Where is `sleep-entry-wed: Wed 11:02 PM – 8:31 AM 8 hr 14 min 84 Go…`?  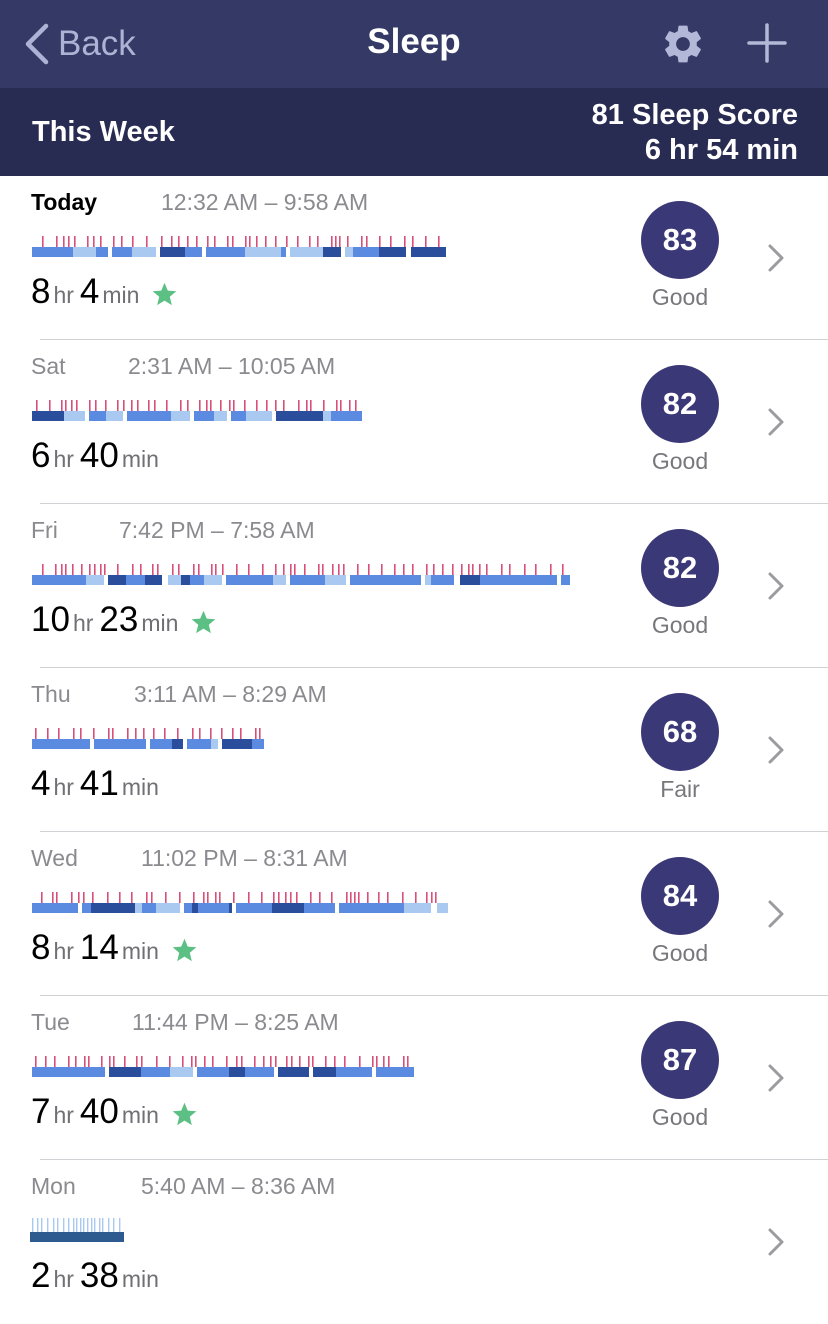 sleep-entry-wed: Wed 11:02 PM – 8:31 AM 8 hr 14 min 84 Go… is located at coordinates (414, 914).